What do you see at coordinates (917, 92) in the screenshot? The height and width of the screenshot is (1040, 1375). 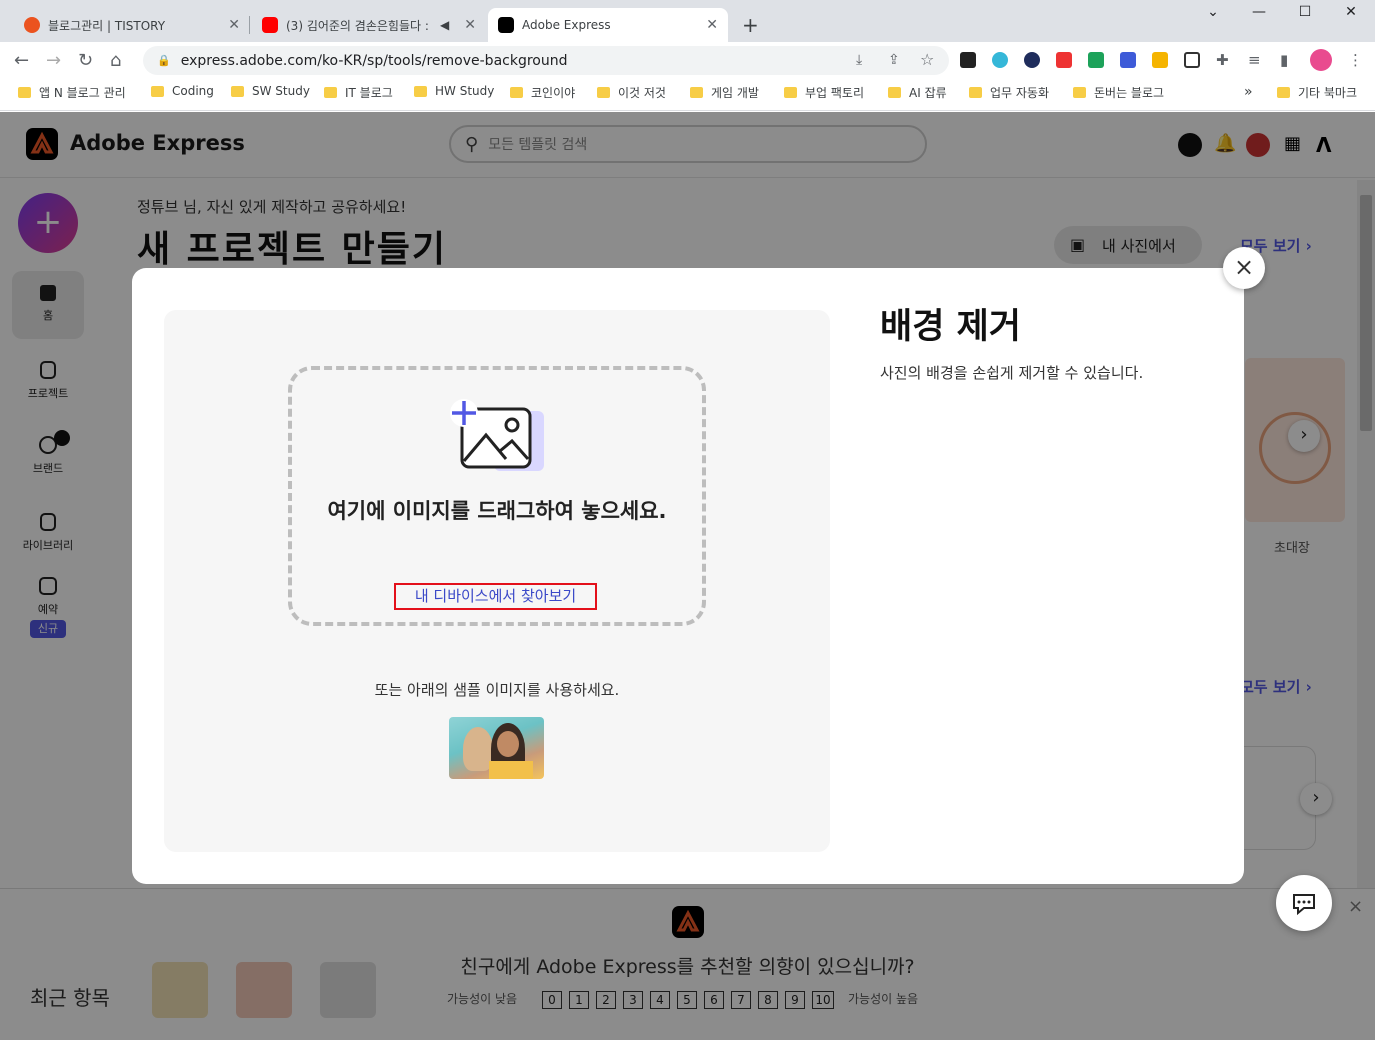 I see `bookmark-item: AI 잡류` at bounding box center [917, 92].